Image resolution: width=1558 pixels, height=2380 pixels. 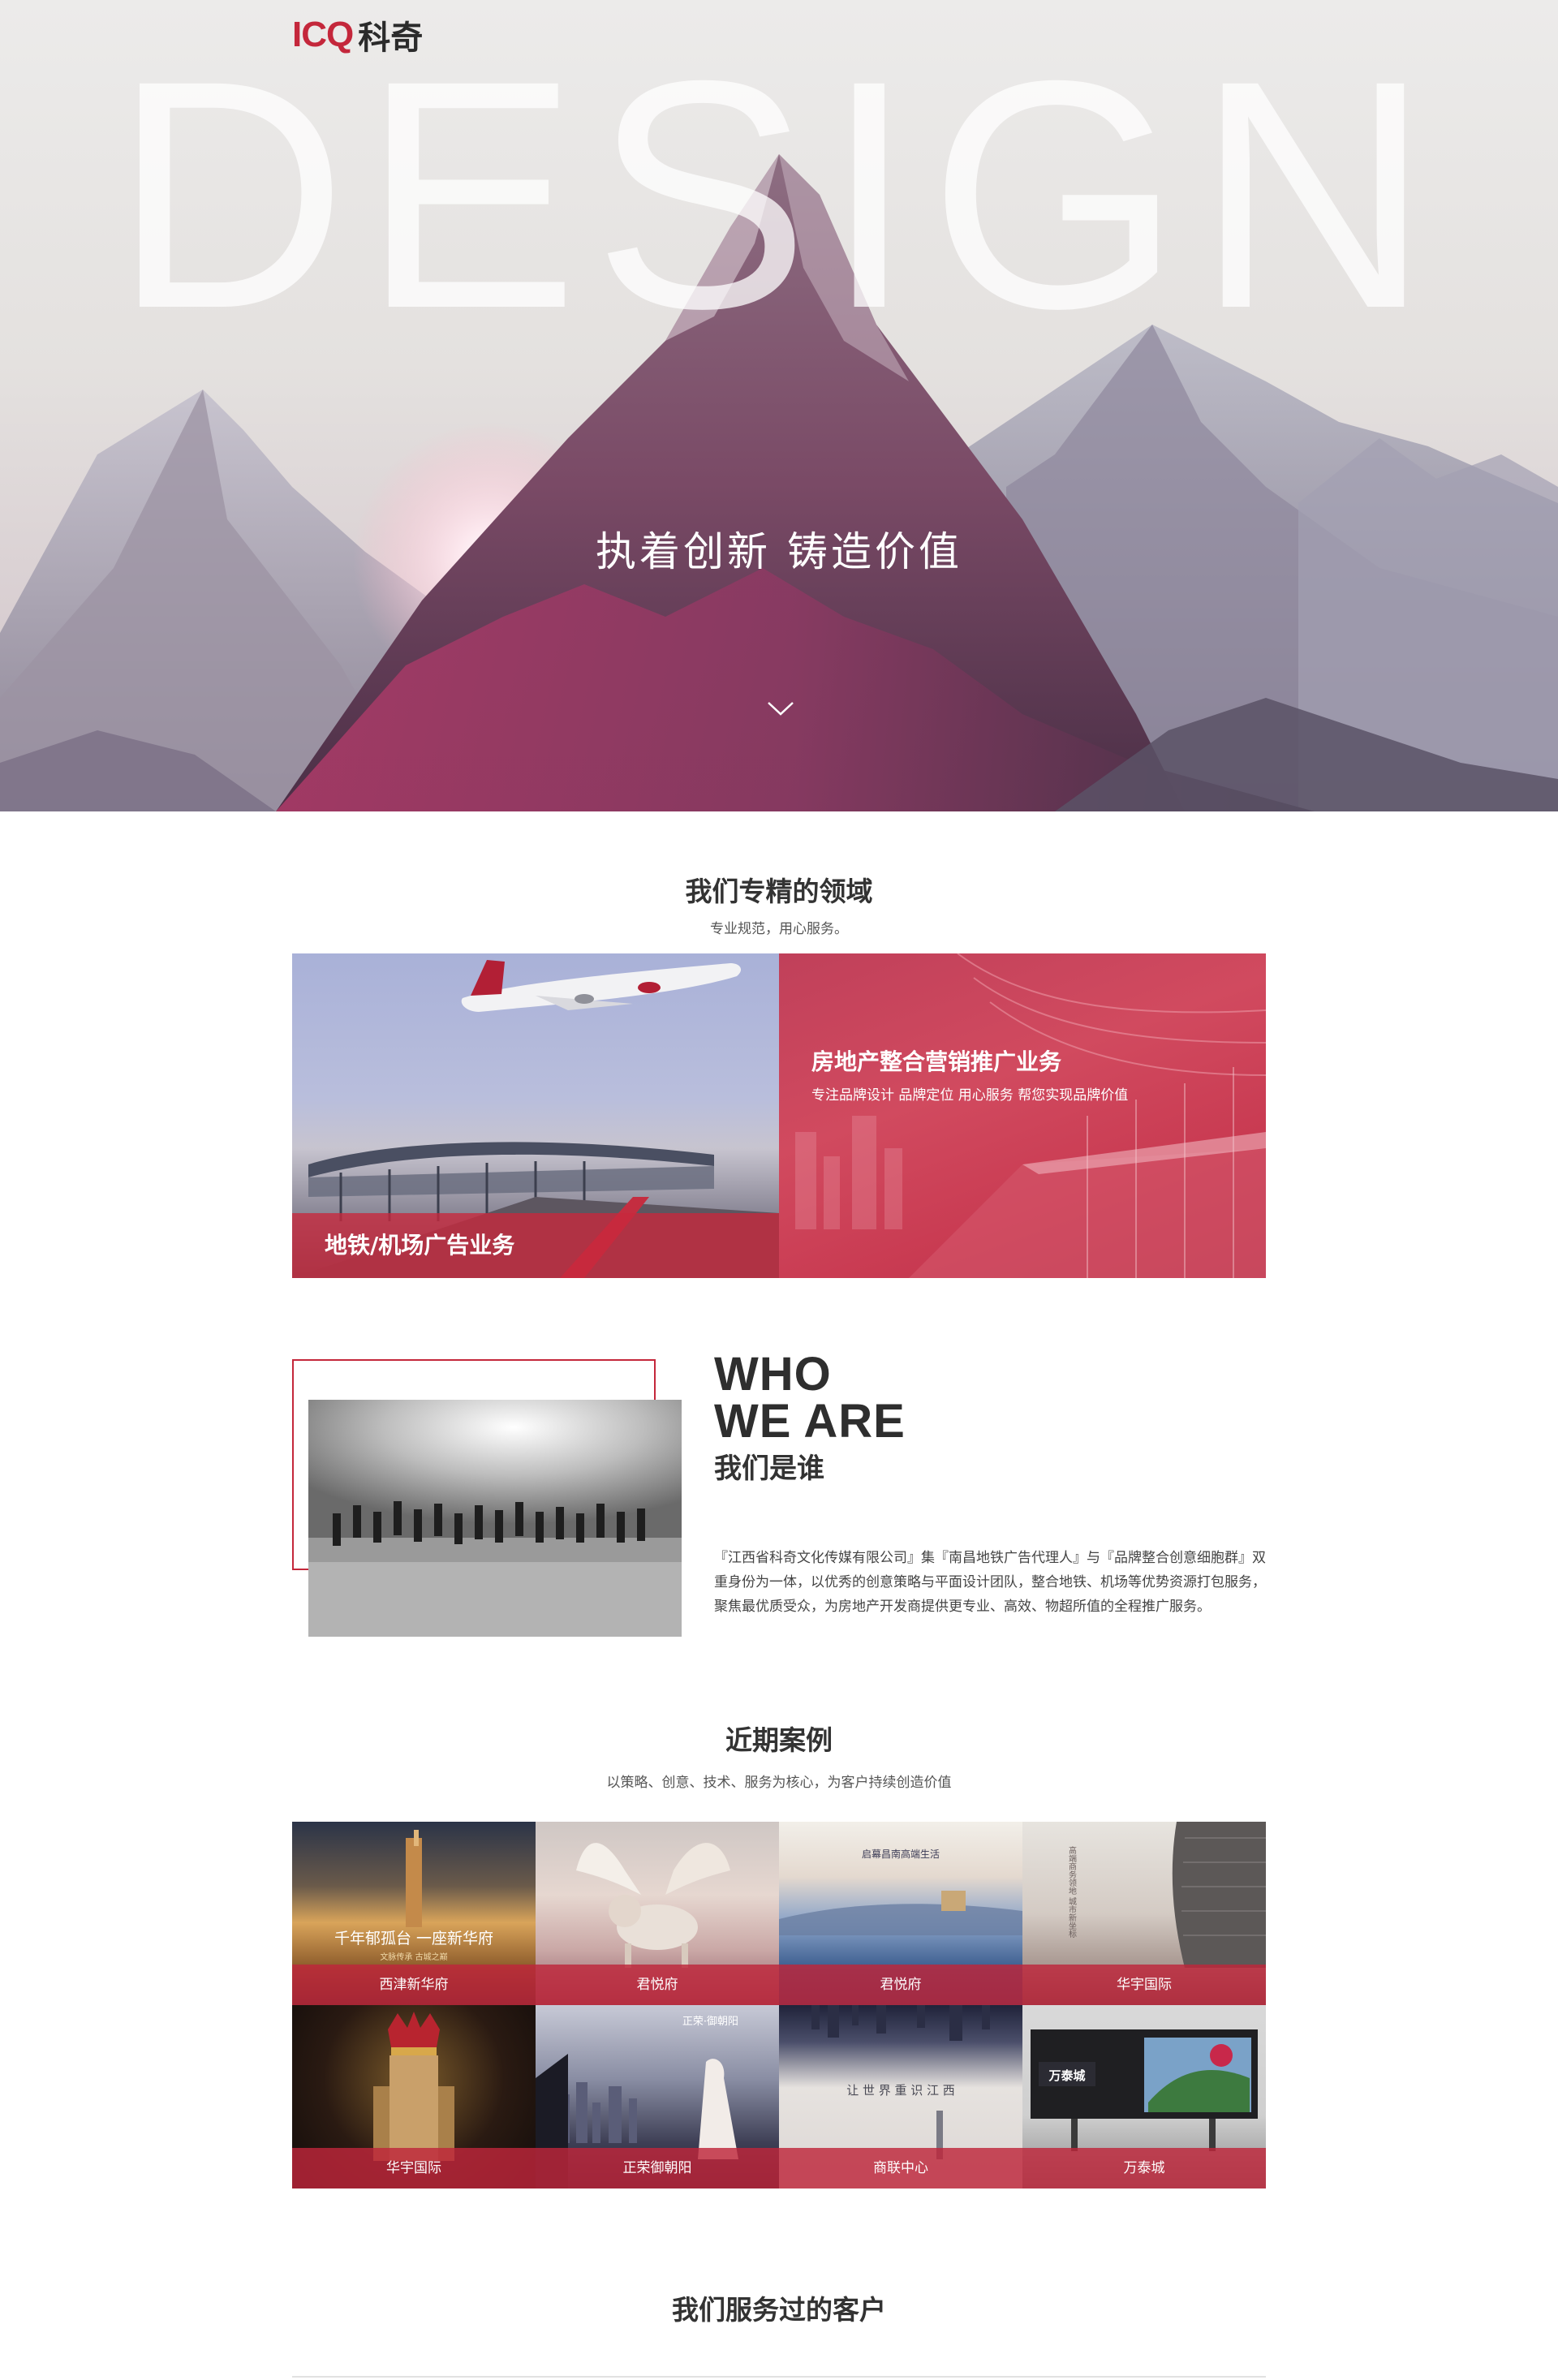 What do you see at coordinates (900, 2168) in the screenshot?
I see `case-label: 商联中心` at bounding box center [900, 2168].